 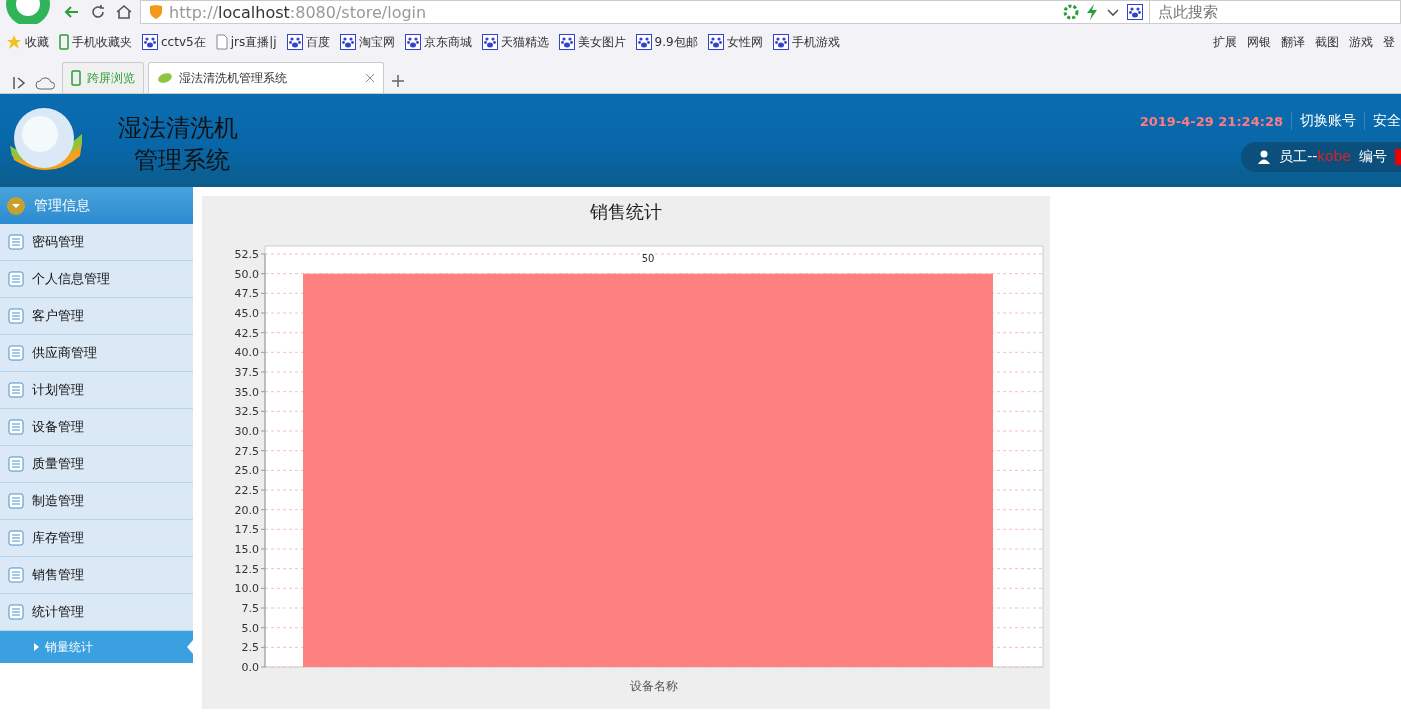 What do you see at coordinates (770, 12) in the screenshot?
I see `address-bar: http://localhost:8080/store/login 点此搜索` at bounding box center [770, 12].